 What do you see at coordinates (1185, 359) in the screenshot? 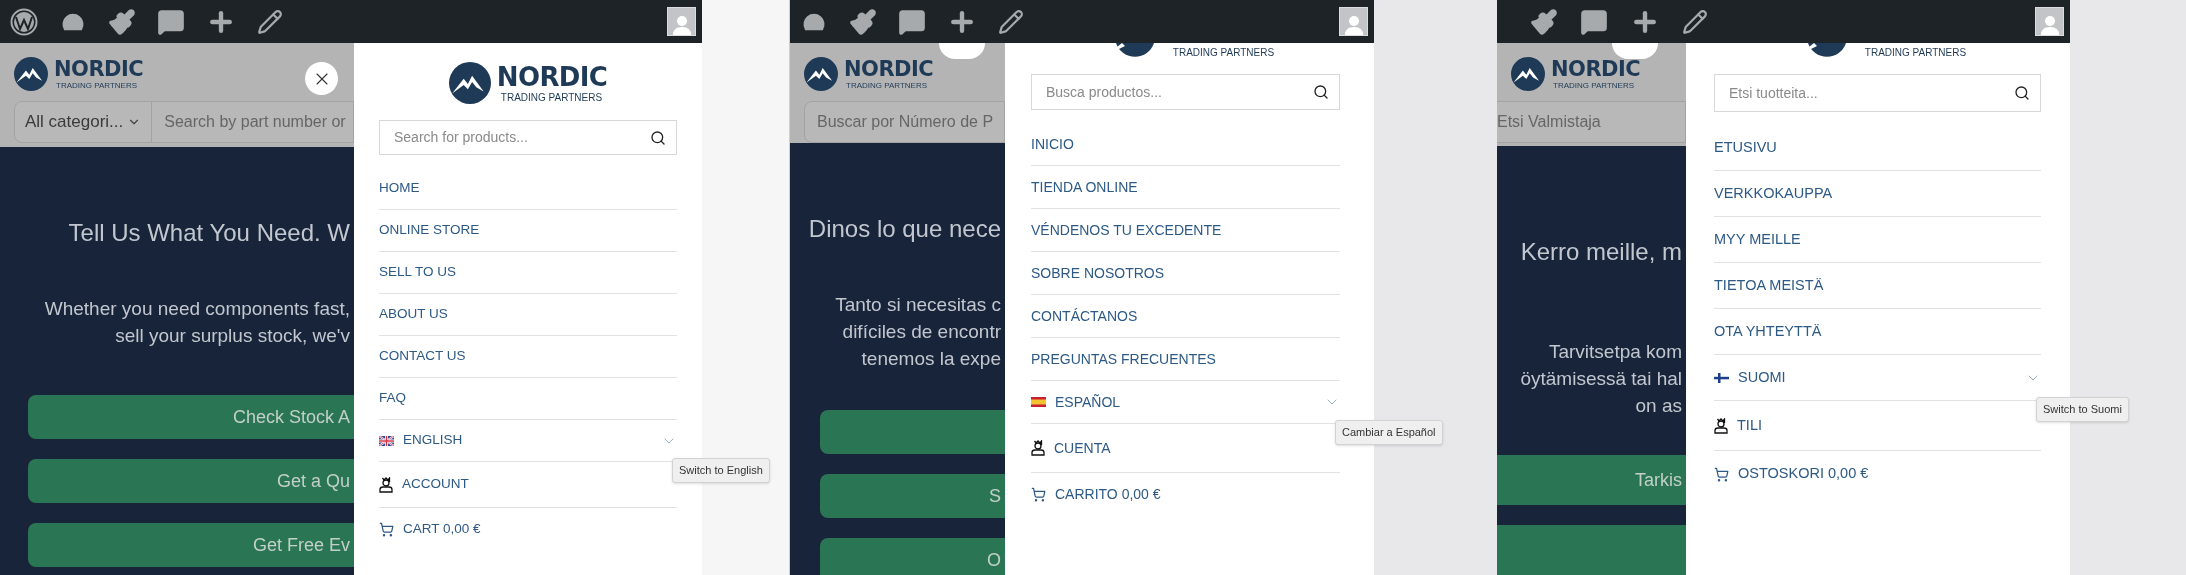
I see `menu-link: PREGUNTAS FRECUENTES` at bounding box center [1185, 359].